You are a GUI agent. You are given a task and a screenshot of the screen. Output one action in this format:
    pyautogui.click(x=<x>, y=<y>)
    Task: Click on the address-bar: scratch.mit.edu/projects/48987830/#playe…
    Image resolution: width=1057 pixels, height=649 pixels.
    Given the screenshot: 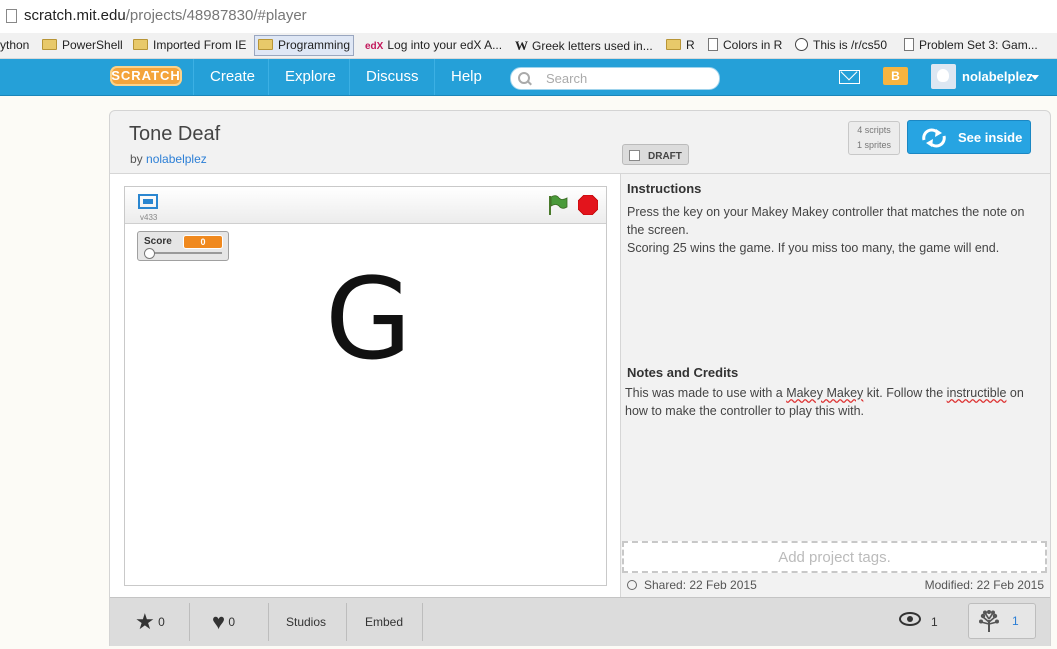 What is the action you would take?
    pyautogui.click(x=528, y=17)
    